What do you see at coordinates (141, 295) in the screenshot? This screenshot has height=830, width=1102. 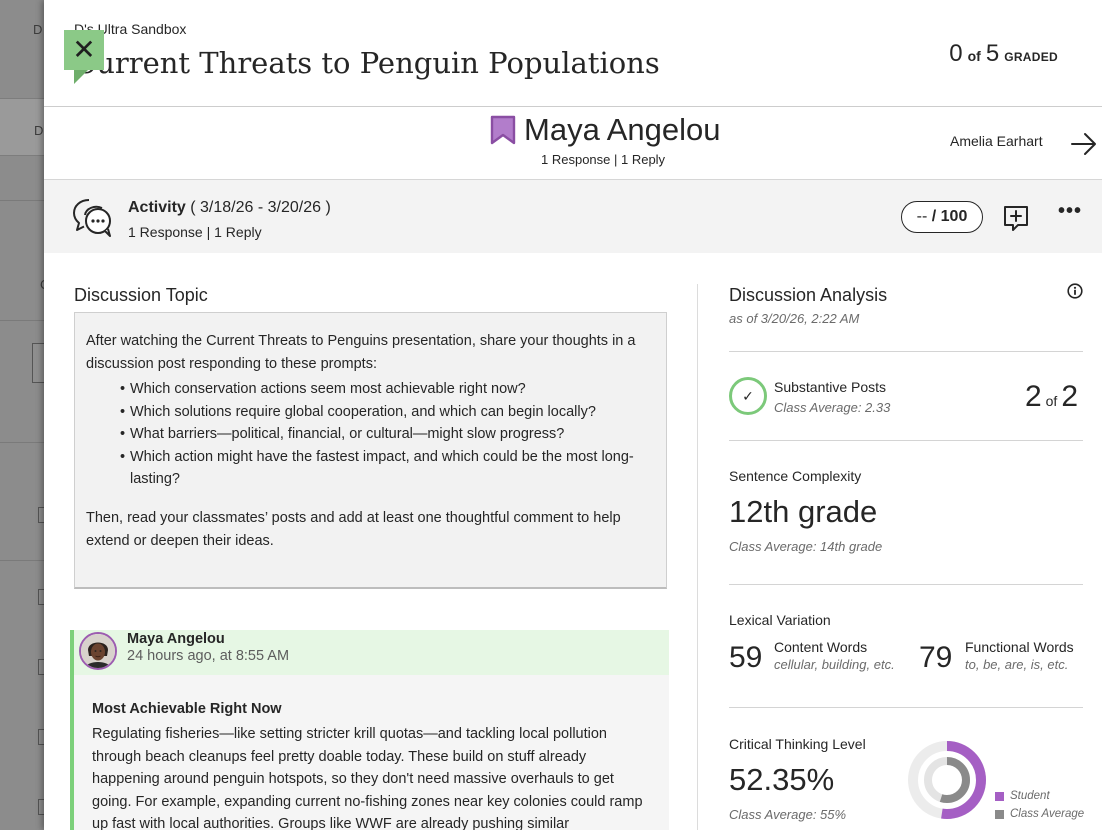 I see `discussion-topic-heading: Discussion Topic` at bounding box center [141, 295].